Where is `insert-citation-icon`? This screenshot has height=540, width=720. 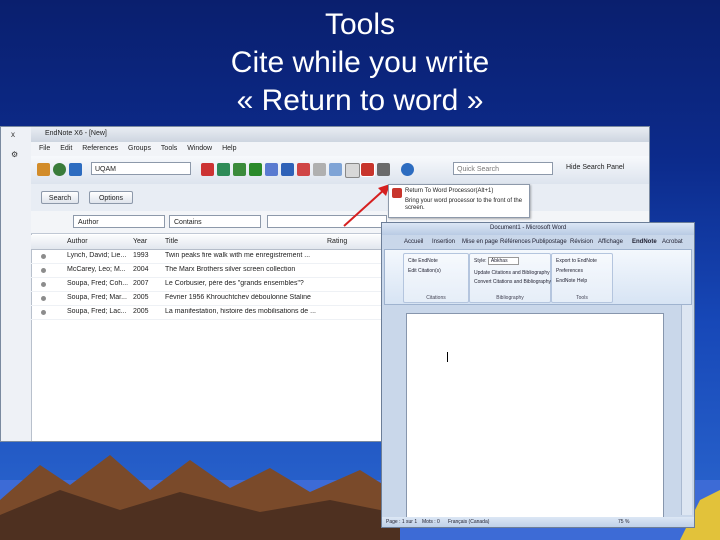
insert-citation-icon is located at coordinates (335, 169).